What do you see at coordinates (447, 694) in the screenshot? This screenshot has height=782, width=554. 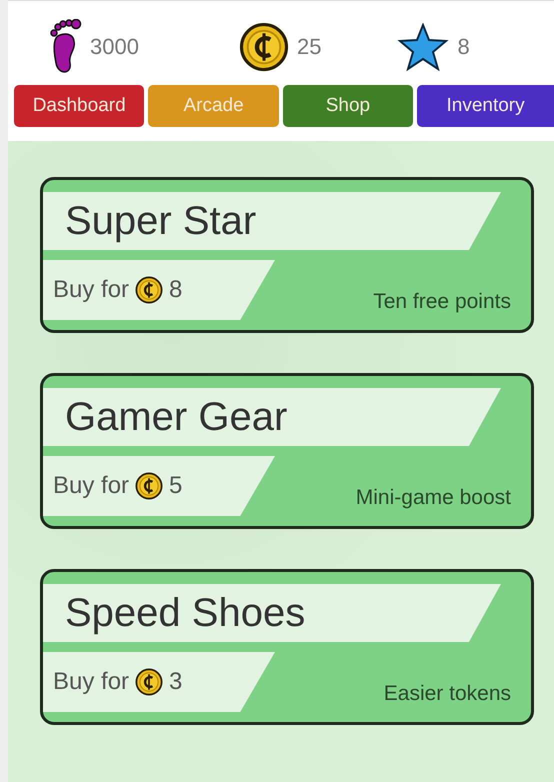 I see `item-description: Easier tokens` at bounding box center [447, 694].